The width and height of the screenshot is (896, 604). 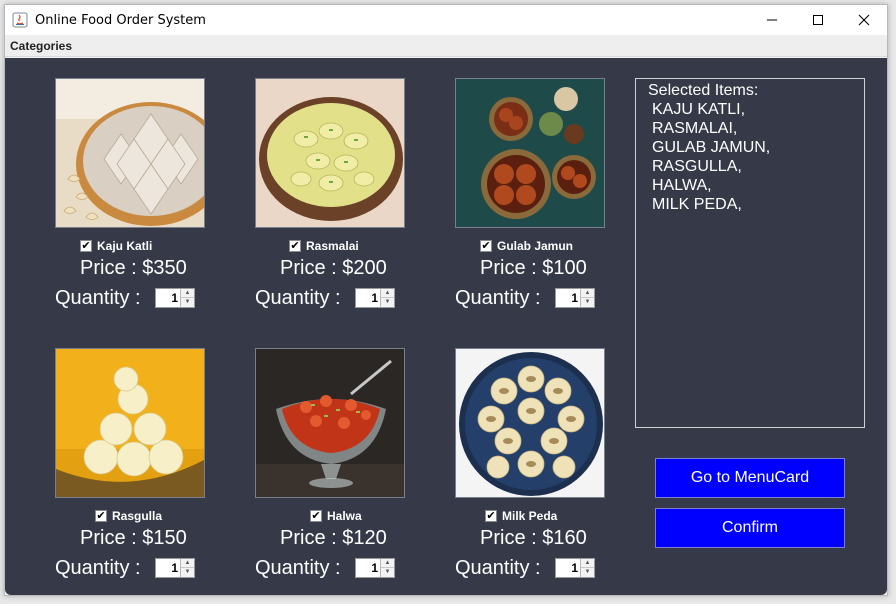 I want to click on selected-item-line: RASMALAI,, so click(x=695, y=128).